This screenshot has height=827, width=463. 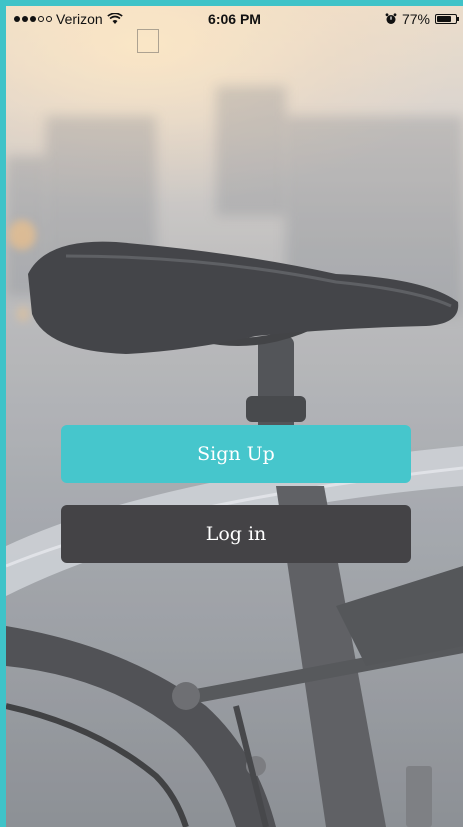 I want to click on battery-icon, so click(x=447, y=19).